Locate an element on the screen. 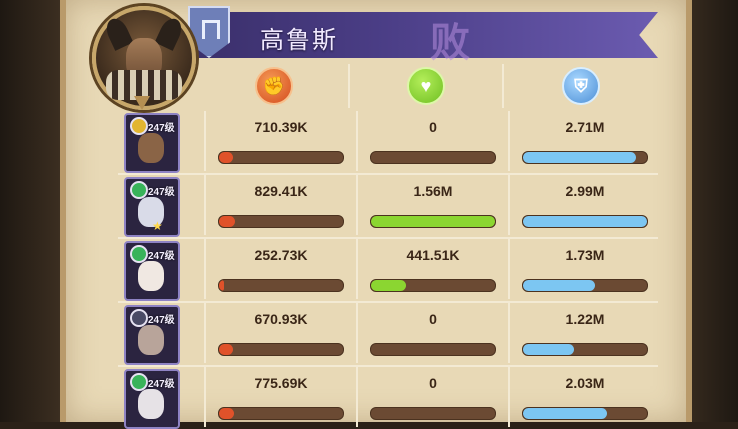 The width and height of the screenshot is (738, 429). tanked-cell: 2.03M is located at coordinates (584, 397).